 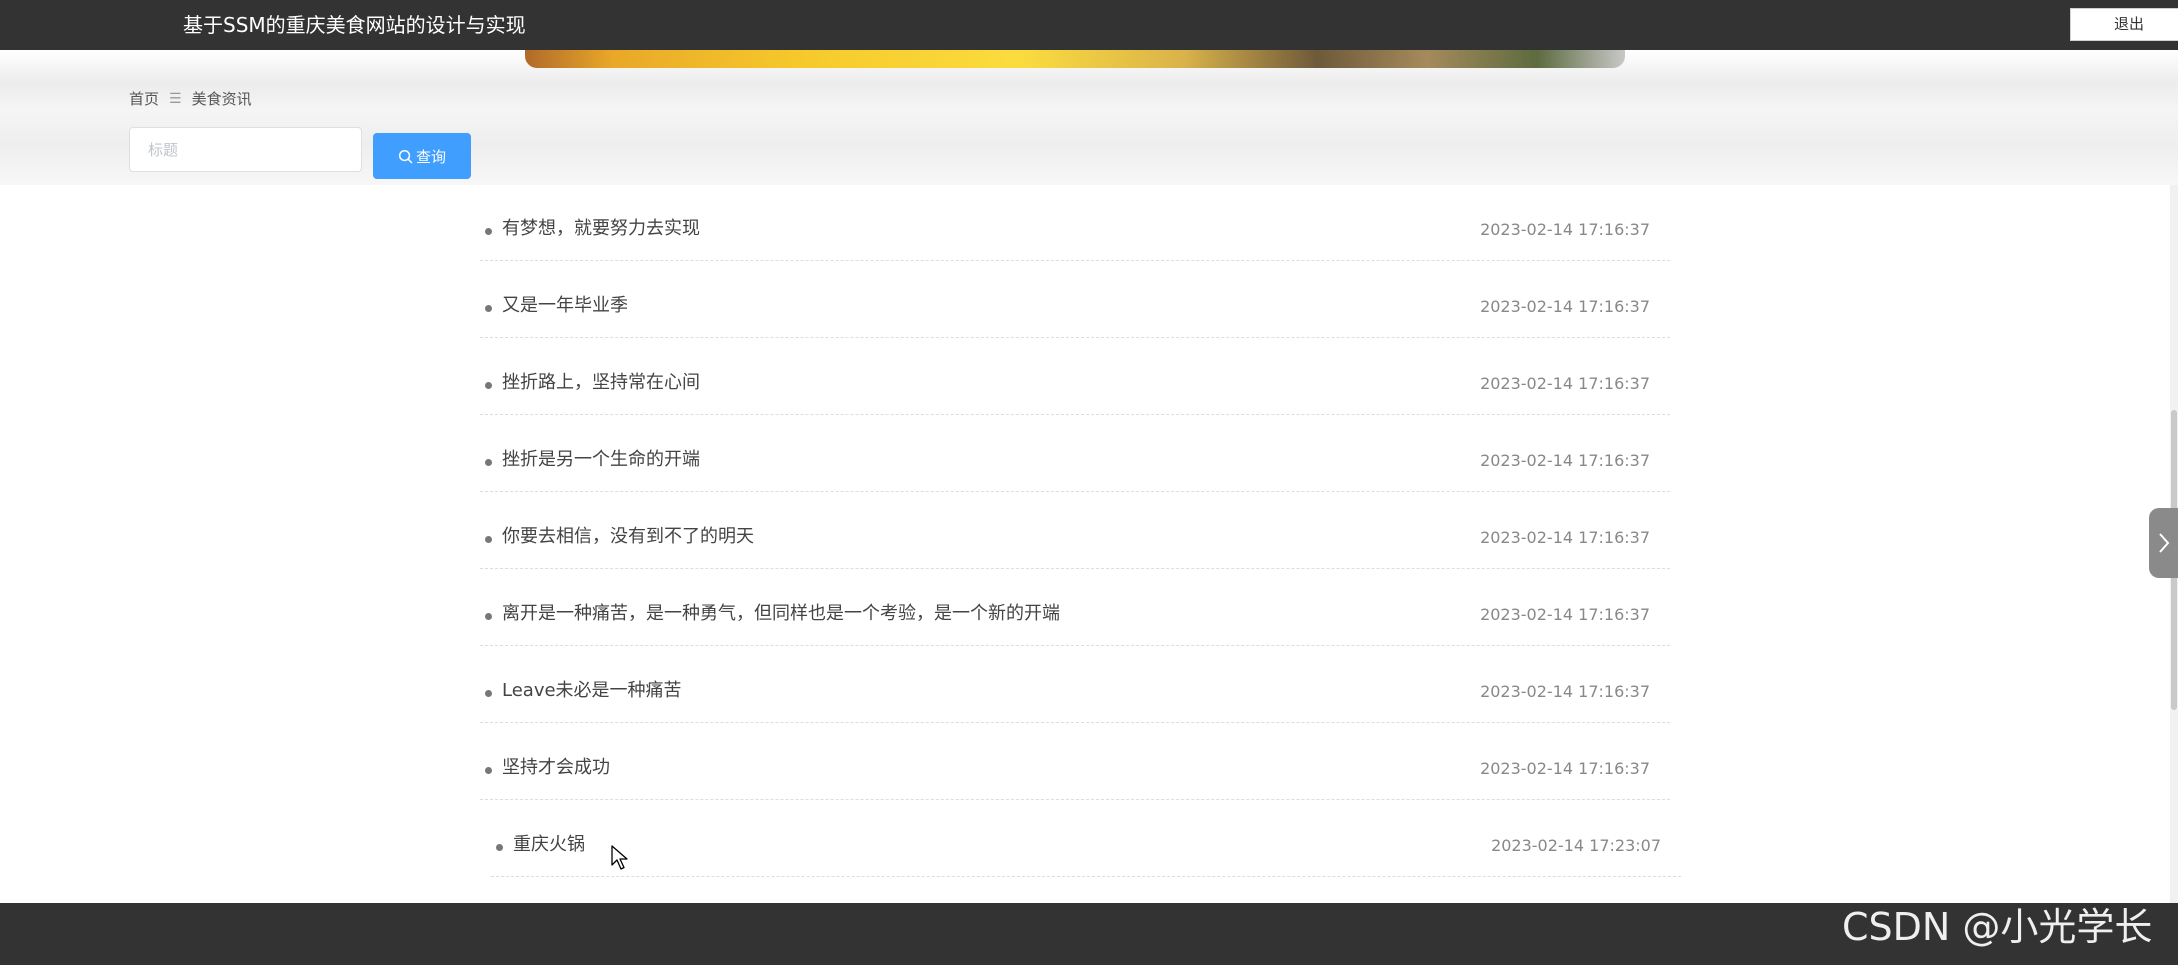 What do you see at coordinates (2124, 24) in the screenshot?
I see `logout-button: 退出` at bounding box center [2124, 24].